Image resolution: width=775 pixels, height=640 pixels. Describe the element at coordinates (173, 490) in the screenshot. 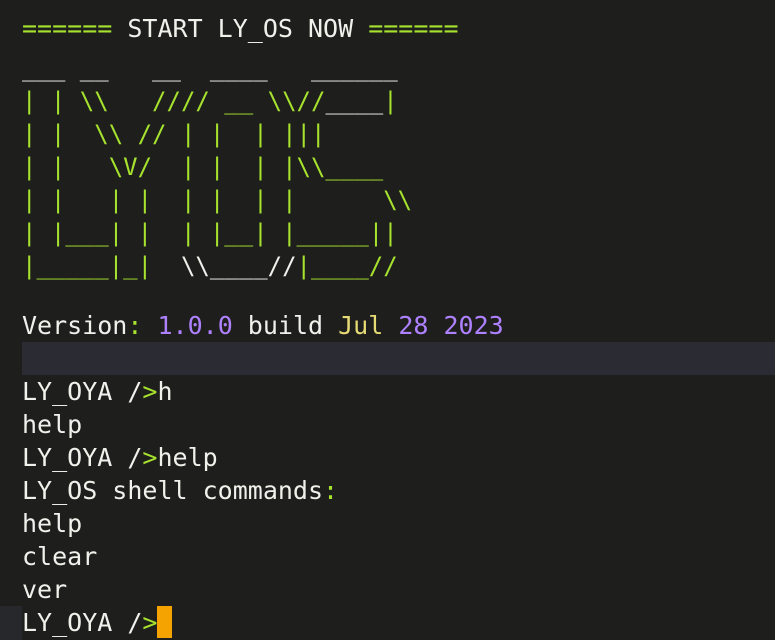

I see `commands-heading: LY_OS shell commands` at that location.